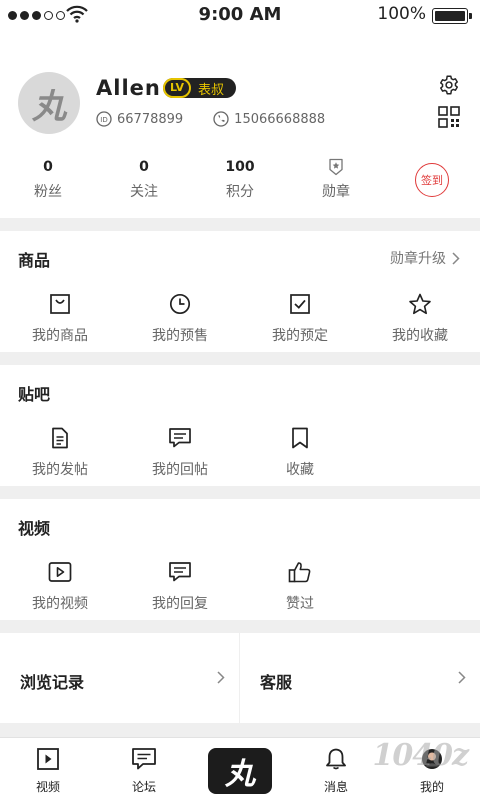 This screenshot has height=800, width=480. What do you see at coordinates (143, 787) in the screenshot?
I see `tab-forum-label: 论坛` at bounding box center [143, 787].